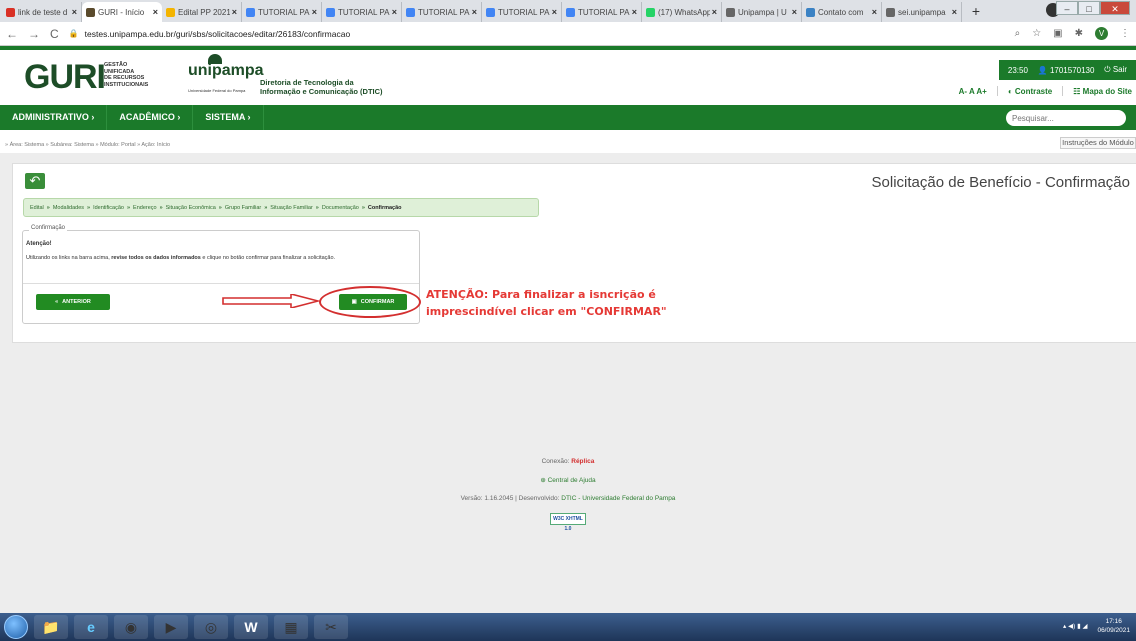  What do you see at coordinates (1066, 118) in the screenshot?
I see `search-input` at bounding box center [1066, 118].